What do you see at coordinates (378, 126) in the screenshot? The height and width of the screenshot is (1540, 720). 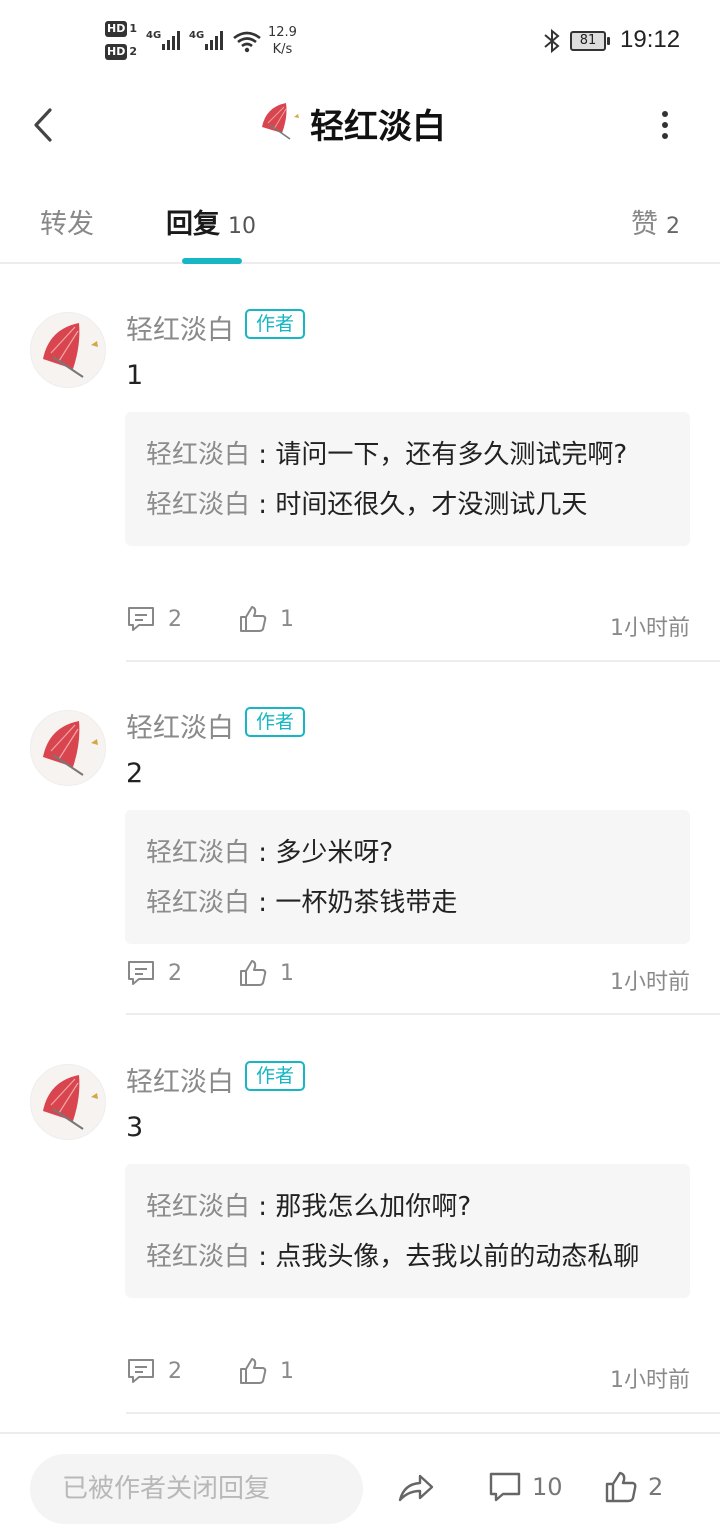 I see `page-title: 轻红淡白` at bounding box center [378, 126].